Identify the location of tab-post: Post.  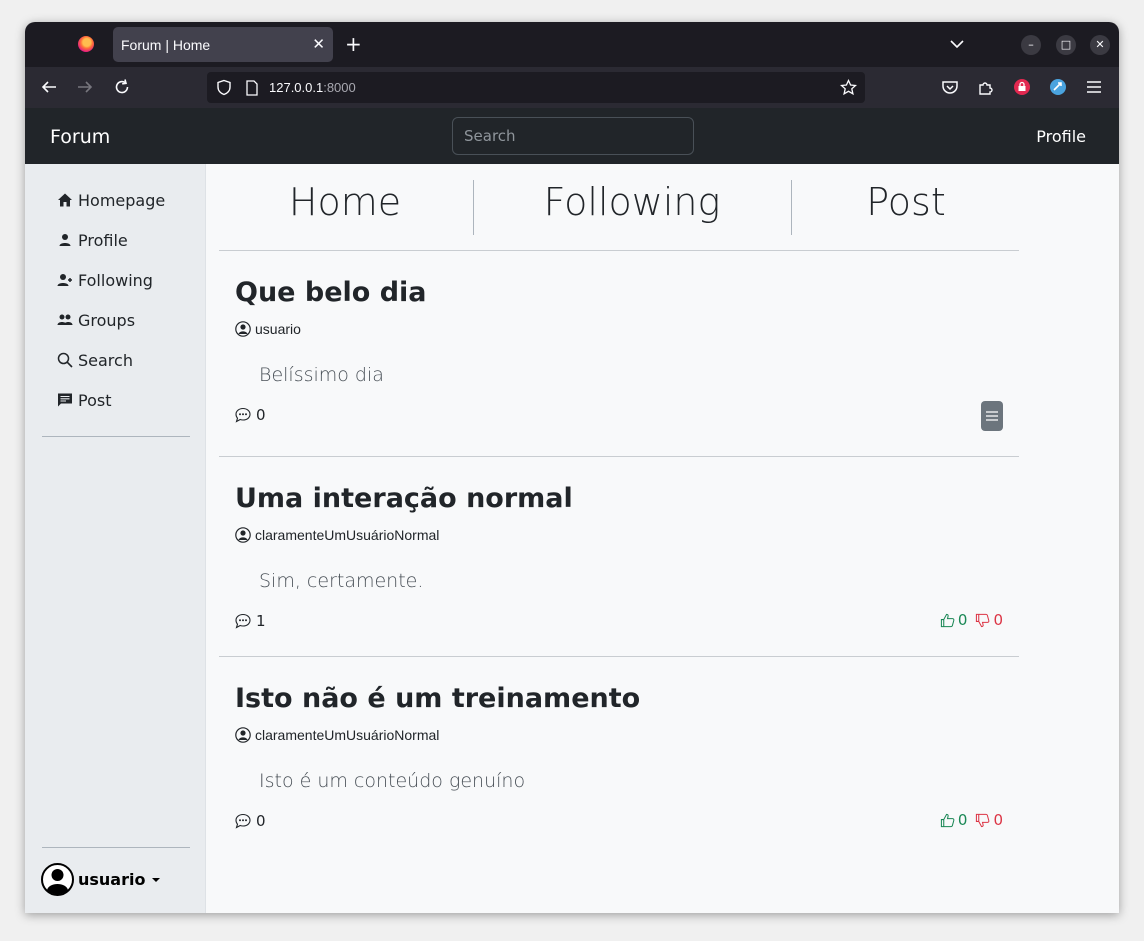
(906, 202).